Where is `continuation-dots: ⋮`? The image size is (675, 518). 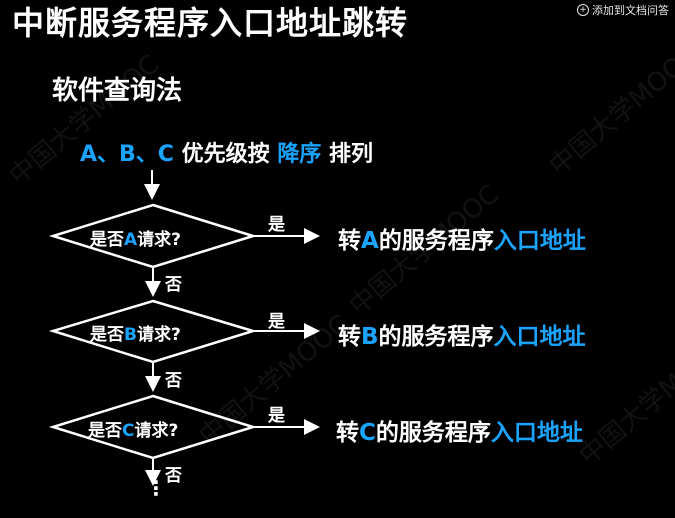
continuation-dots: ⋮ is located at coordinates (156, 488).